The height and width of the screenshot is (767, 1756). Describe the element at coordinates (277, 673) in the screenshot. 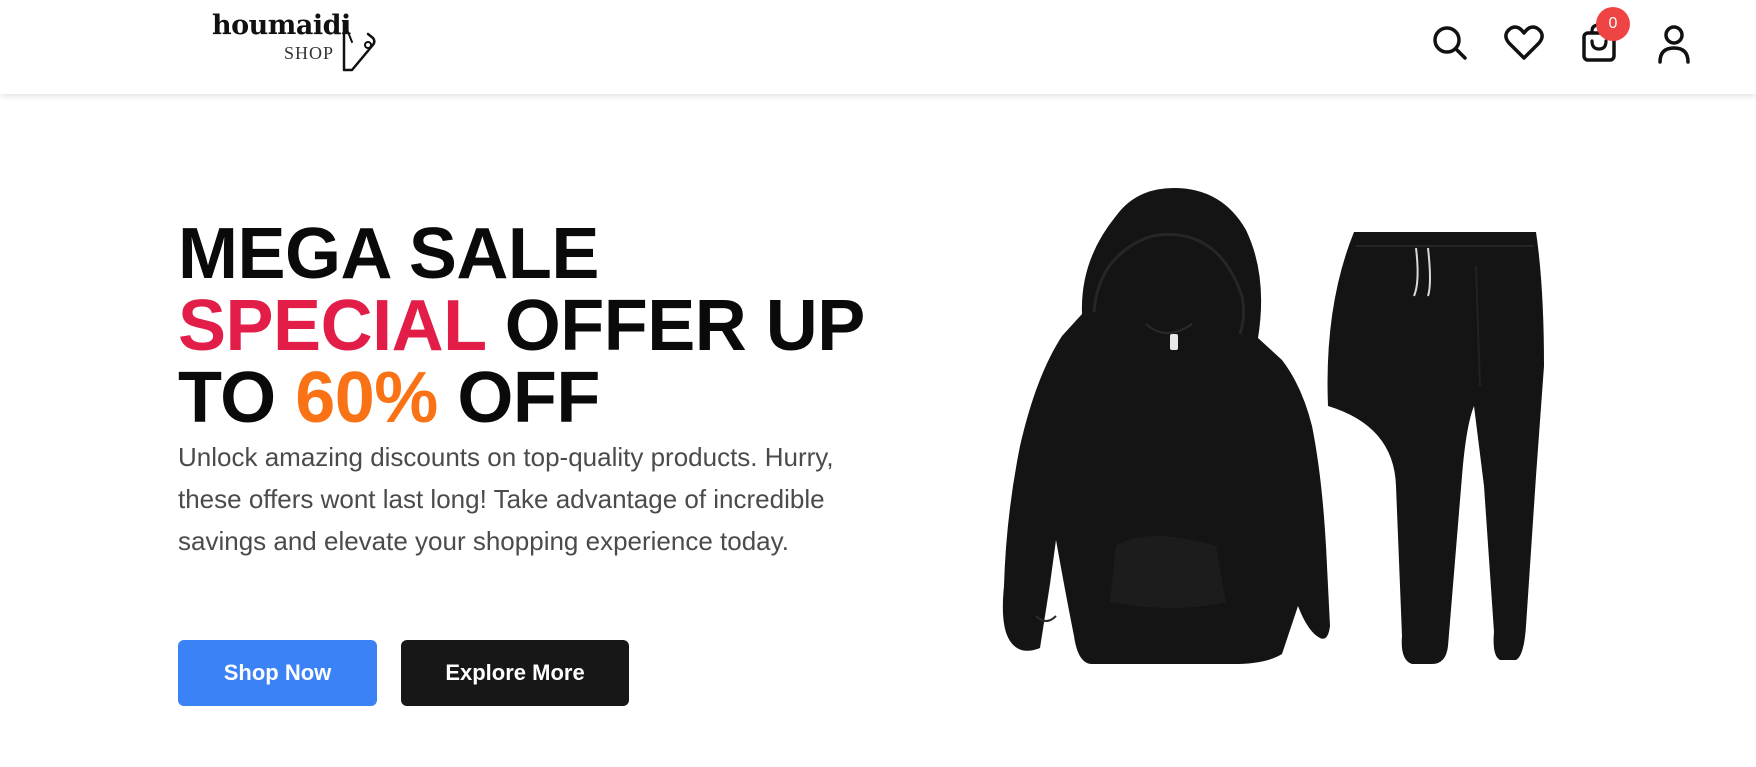

I see `shop-now-button: Shop Now` at that location.